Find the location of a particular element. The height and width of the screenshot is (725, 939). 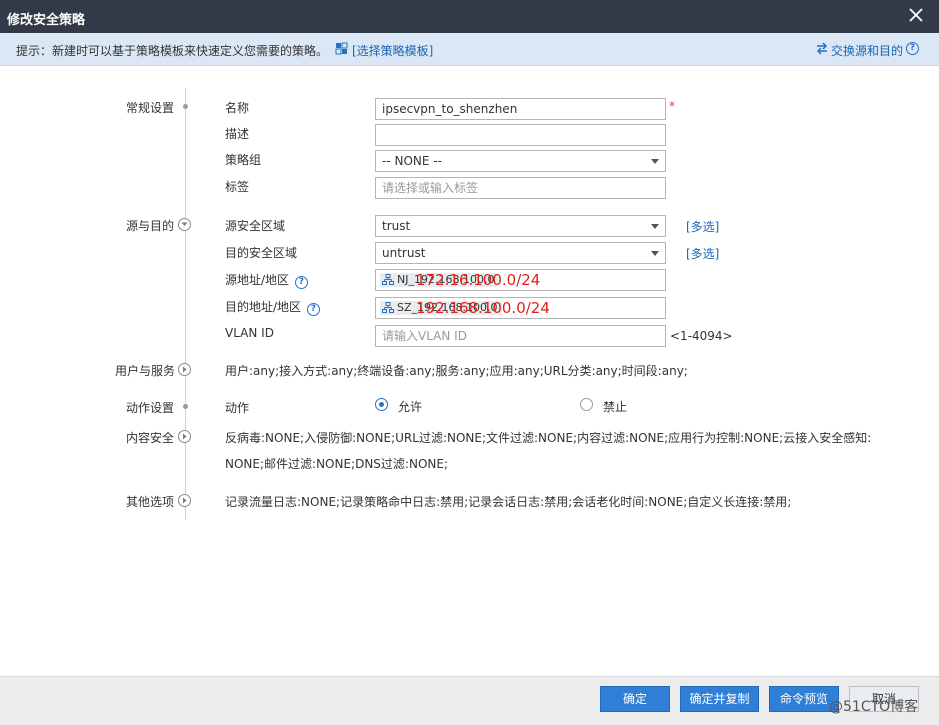

source-zone-multi-link: [多选] is located at coordinates (702, 226).